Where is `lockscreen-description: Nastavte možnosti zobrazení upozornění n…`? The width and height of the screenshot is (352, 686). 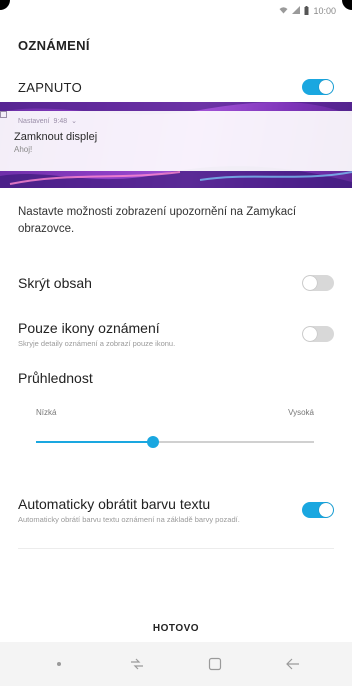 lockscreen-description: Nastavte možnosti zobrazení upozornění n… is located at coordinates (157, 220).